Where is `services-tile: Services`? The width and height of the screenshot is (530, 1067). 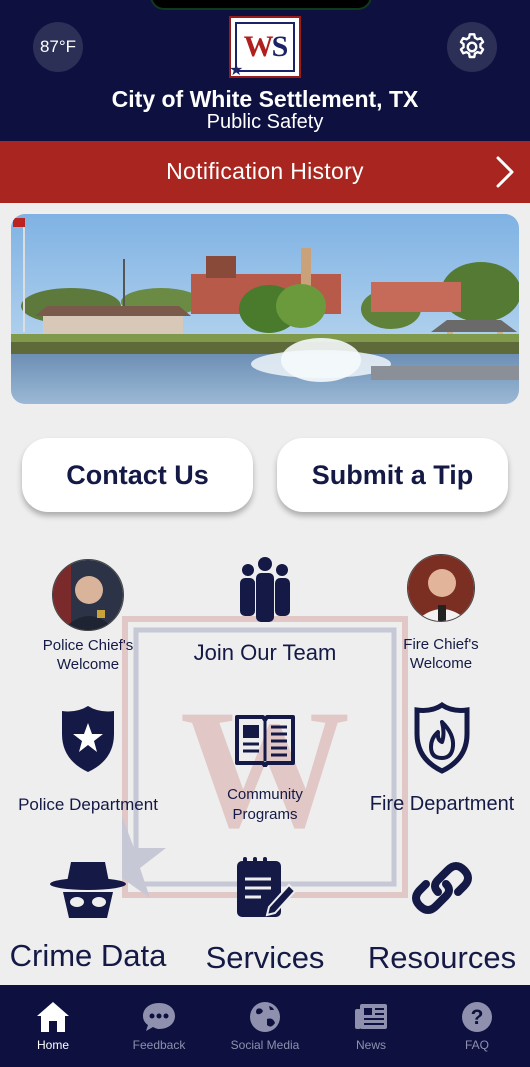 services-tile: Services is located at coordinates (265, 915).